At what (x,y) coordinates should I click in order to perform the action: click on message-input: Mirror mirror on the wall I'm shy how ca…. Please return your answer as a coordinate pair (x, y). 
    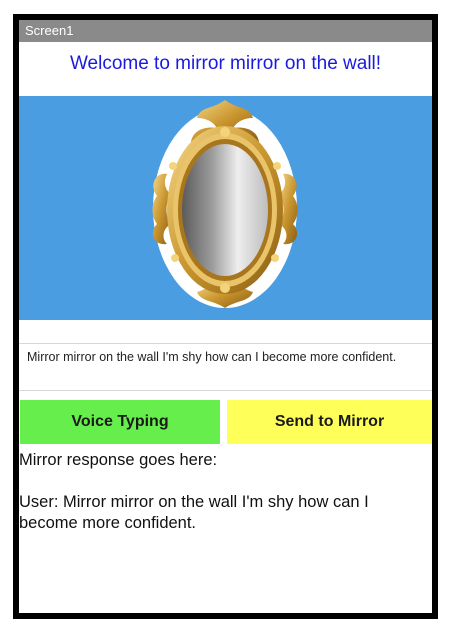
    Looking at the image, I should click on (225, 367).